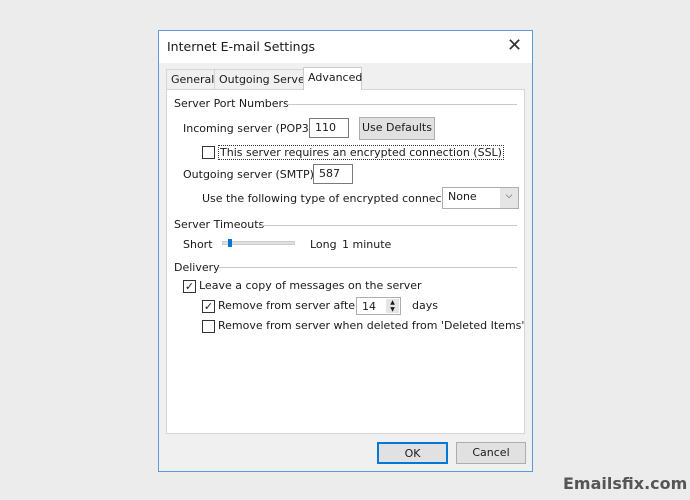  I want to click on leave-copy-checkbox: ✓, so click(189, 286).